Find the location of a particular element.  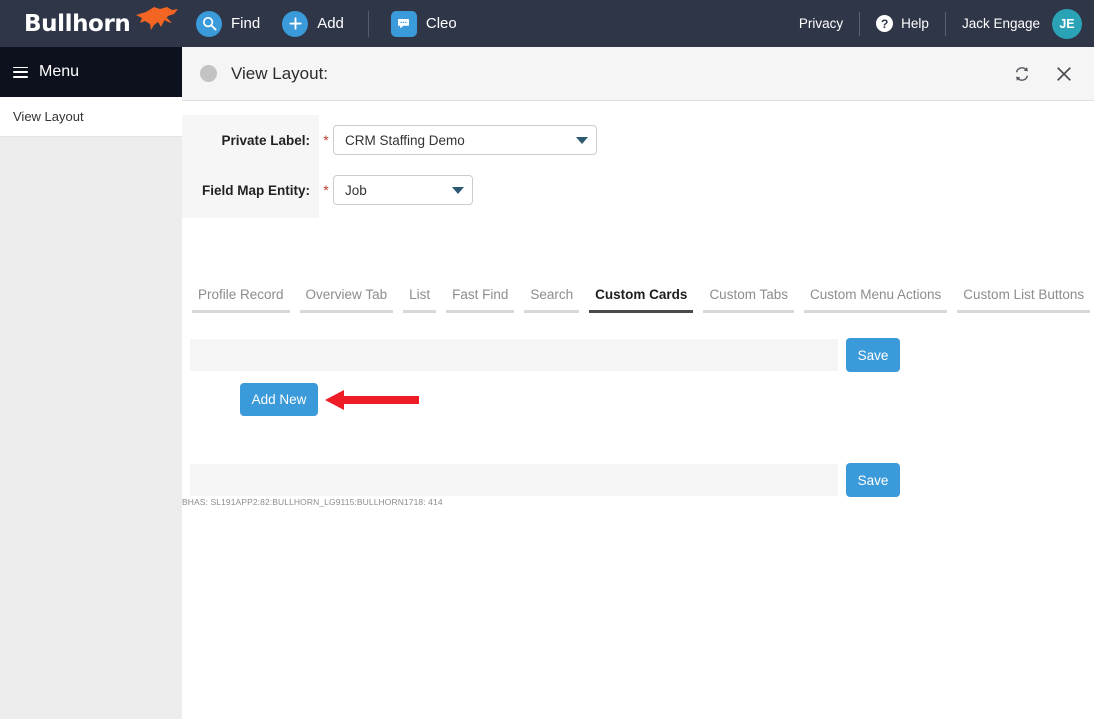

refresh-icon is located at coordinates (1022, 74).